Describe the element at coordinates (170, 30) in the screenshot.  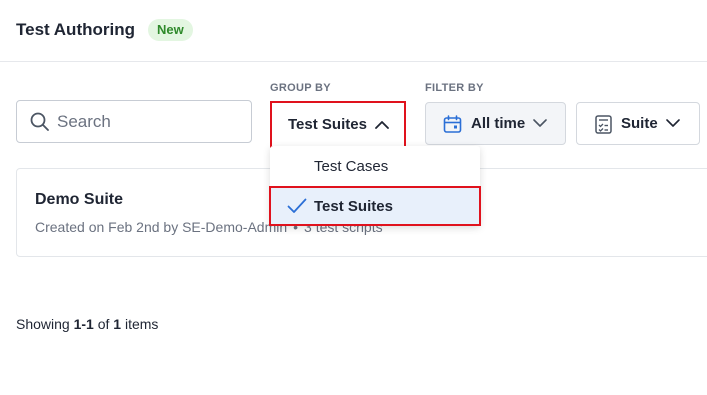
I see `new-badge: New` at that location.